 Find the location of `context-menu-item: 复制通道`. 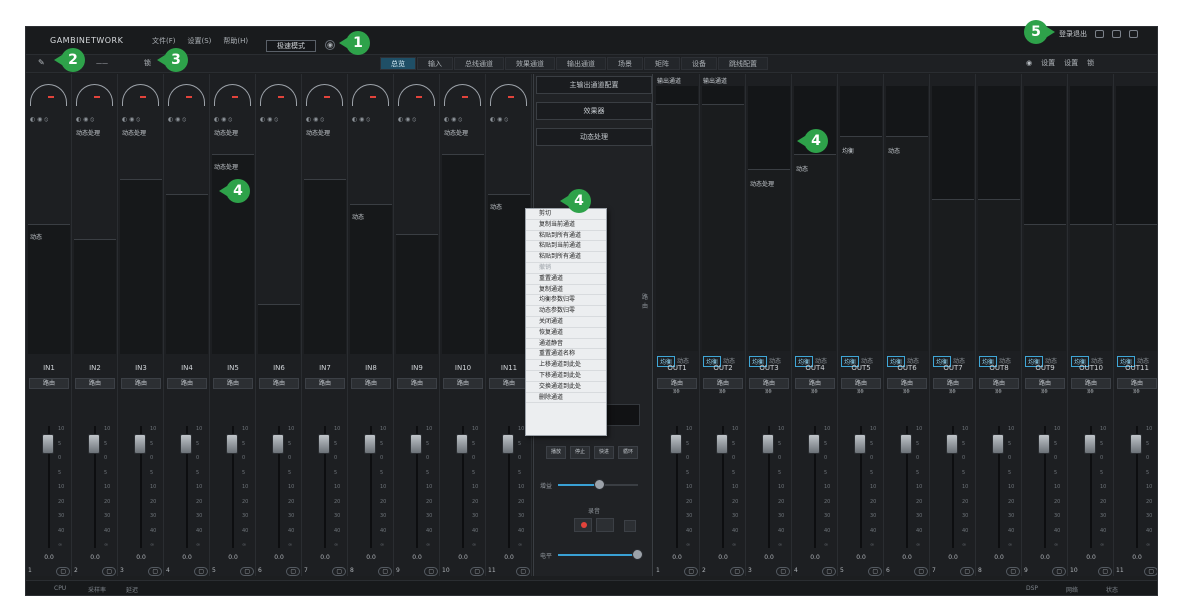

context-menu-item: 复制通道 is located at coordinates (566, 290).